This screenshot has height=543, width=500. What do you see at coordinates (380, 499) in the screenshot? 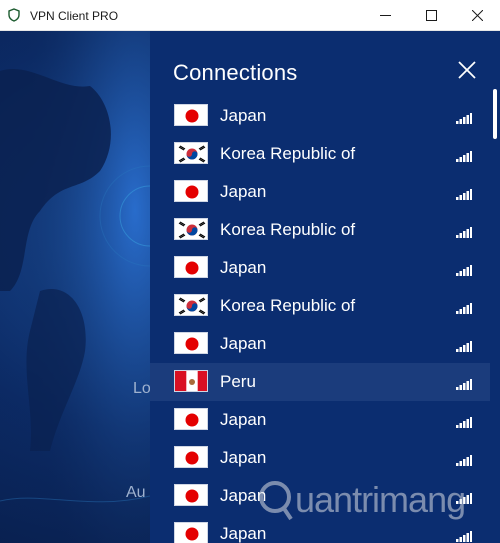
I see `watermark-text: uantrimang` at bounding box center [380, 499].